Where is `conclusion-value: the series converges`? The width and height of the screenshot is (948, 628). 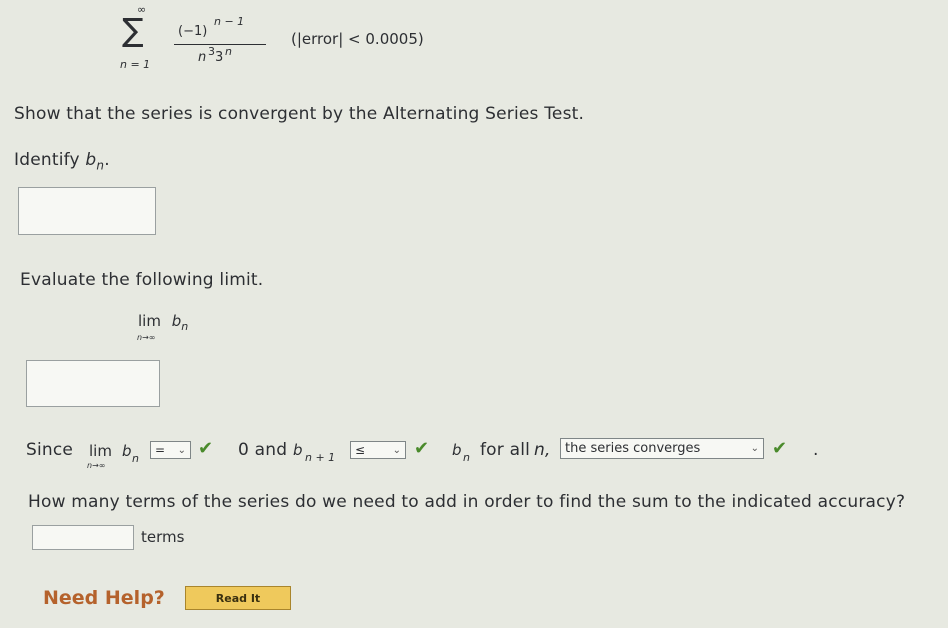 conclusion-value: the series converges is located at coordinates (633, 448).